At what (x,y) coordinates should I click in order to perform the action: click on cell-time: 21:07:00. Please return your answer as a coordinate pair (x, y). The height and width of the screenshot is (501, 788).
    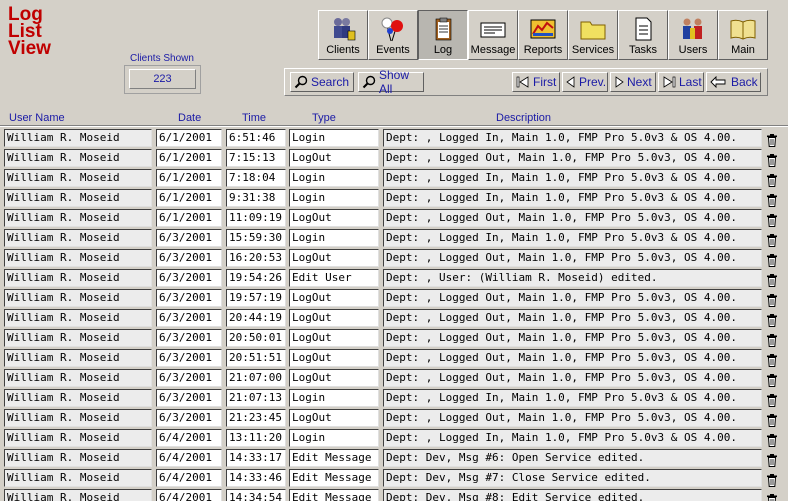
    Looking at the image, I should click on (256, 378).